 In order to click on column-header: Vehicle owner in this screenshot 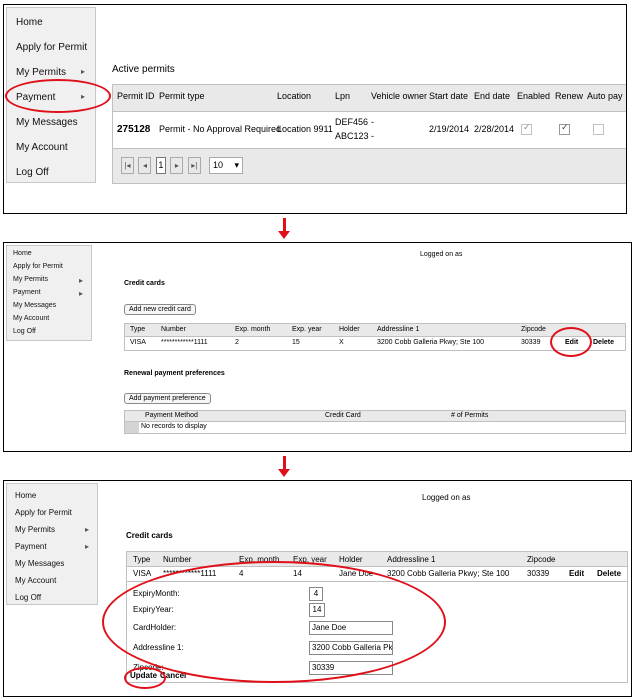, I will do `click(399, 96)`.